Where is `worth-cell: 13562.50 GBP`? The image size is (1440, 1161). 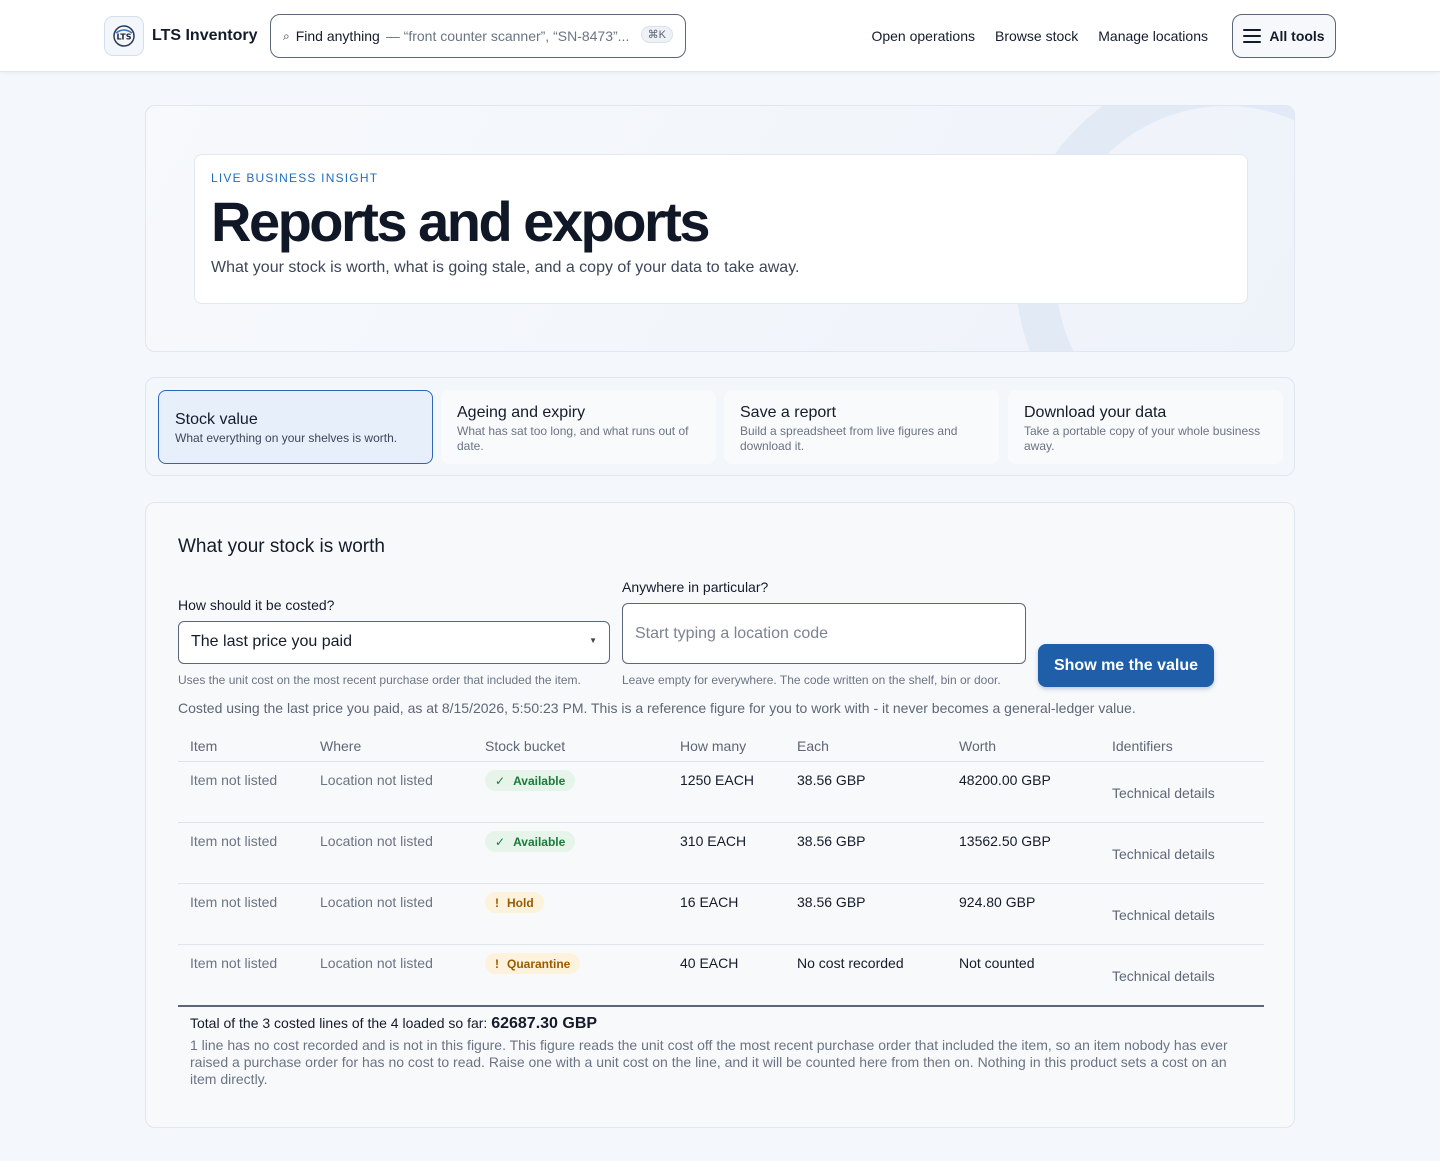
worth-cell: 13562.50 GBP is located at coordinates (1005, 841).